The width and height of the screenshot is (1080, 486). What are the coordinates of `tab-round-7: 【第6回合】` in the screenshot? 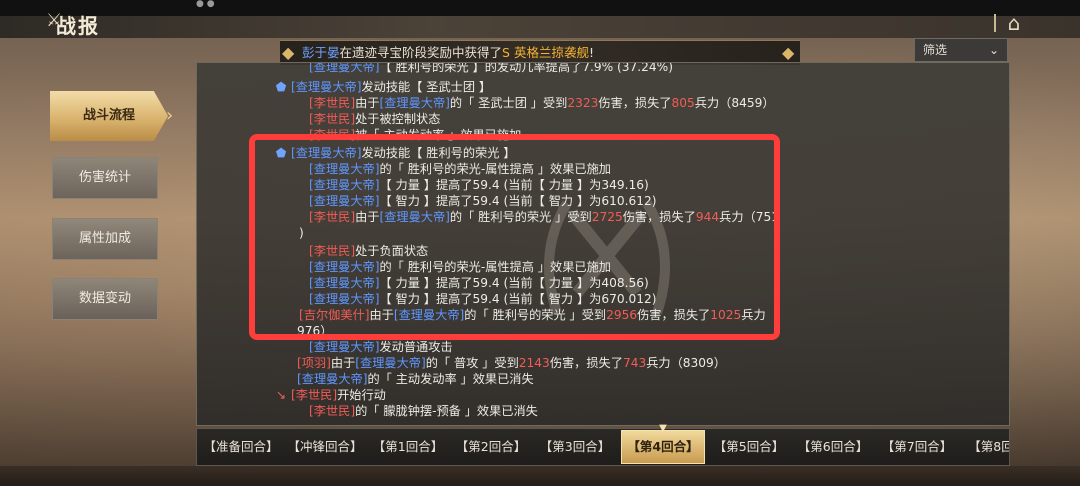 It's located at (833, 447).